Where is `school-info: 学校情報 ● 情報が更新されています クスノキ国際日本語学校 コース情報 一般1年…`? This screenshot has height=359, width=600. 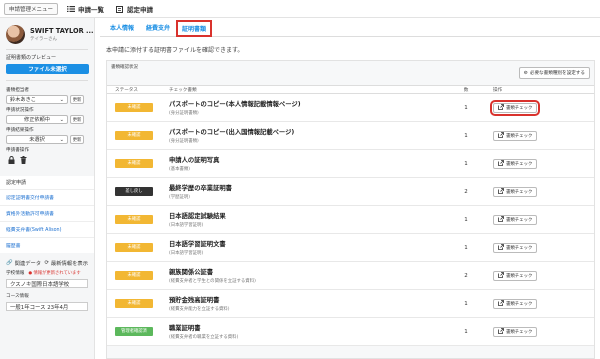 school-info: 学校情報 ● 情報が更新されています クスノキ国際日本語学校 コース情報 一般1年… is located at coordinates (47, 290).